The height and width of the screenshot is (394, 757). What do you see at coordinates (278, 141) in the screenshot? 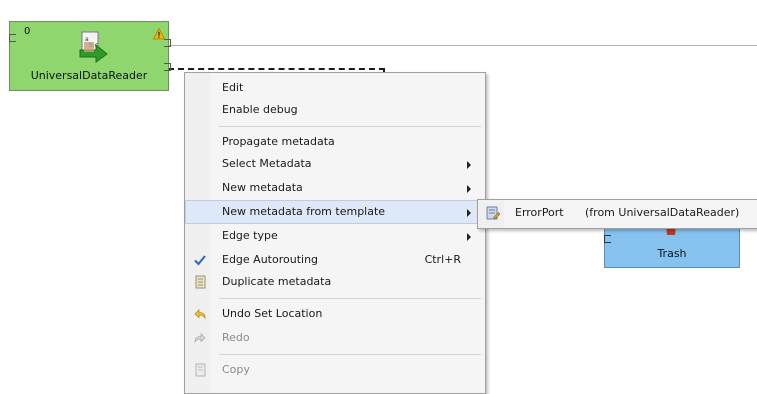
I see `menu-item-label: Propagate metadata` at bounding box center [278, 141].